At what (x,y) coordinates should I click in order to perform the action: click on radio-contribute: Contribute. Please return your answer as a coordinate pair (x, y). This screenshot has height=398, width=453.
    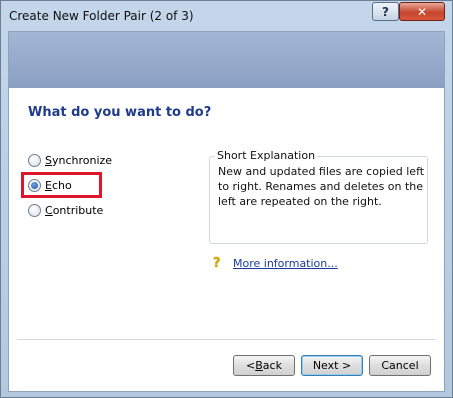
    Looking at the image, I should click on (65, 210).